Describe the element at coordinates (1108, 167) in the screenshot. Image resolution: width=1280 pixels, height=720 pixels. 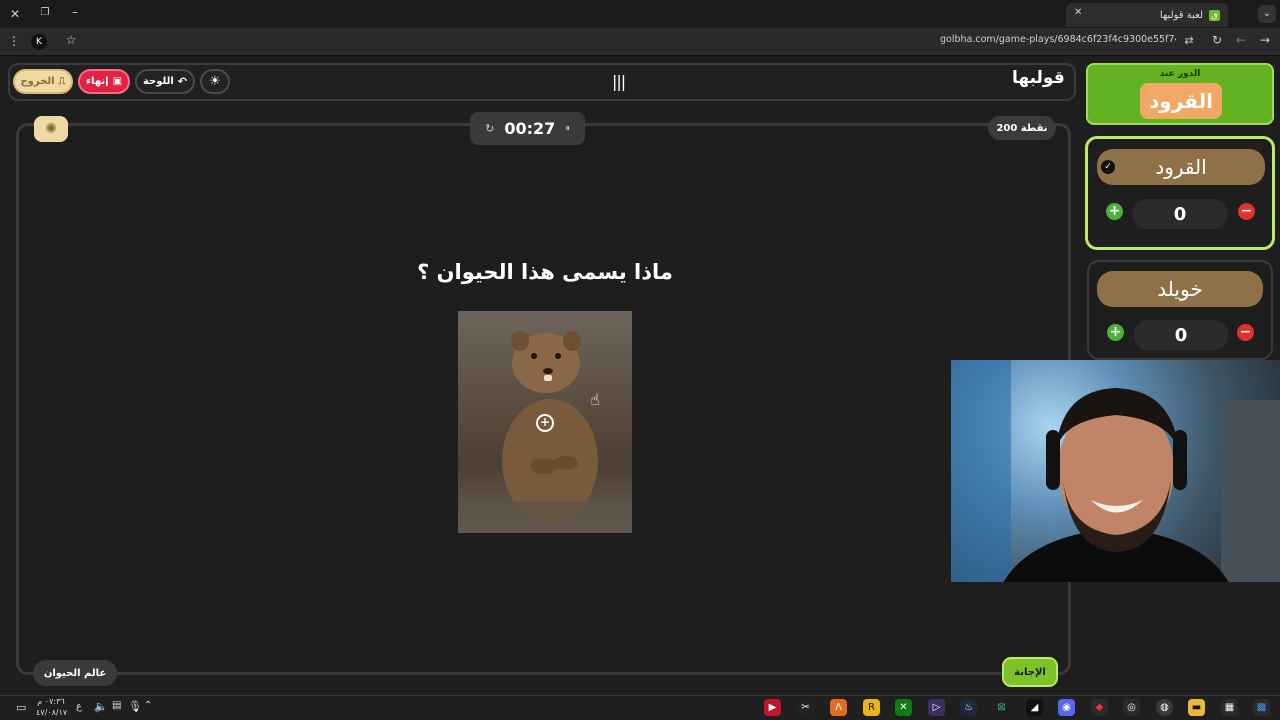
I see `check-badge-icon: ✓` at that location.